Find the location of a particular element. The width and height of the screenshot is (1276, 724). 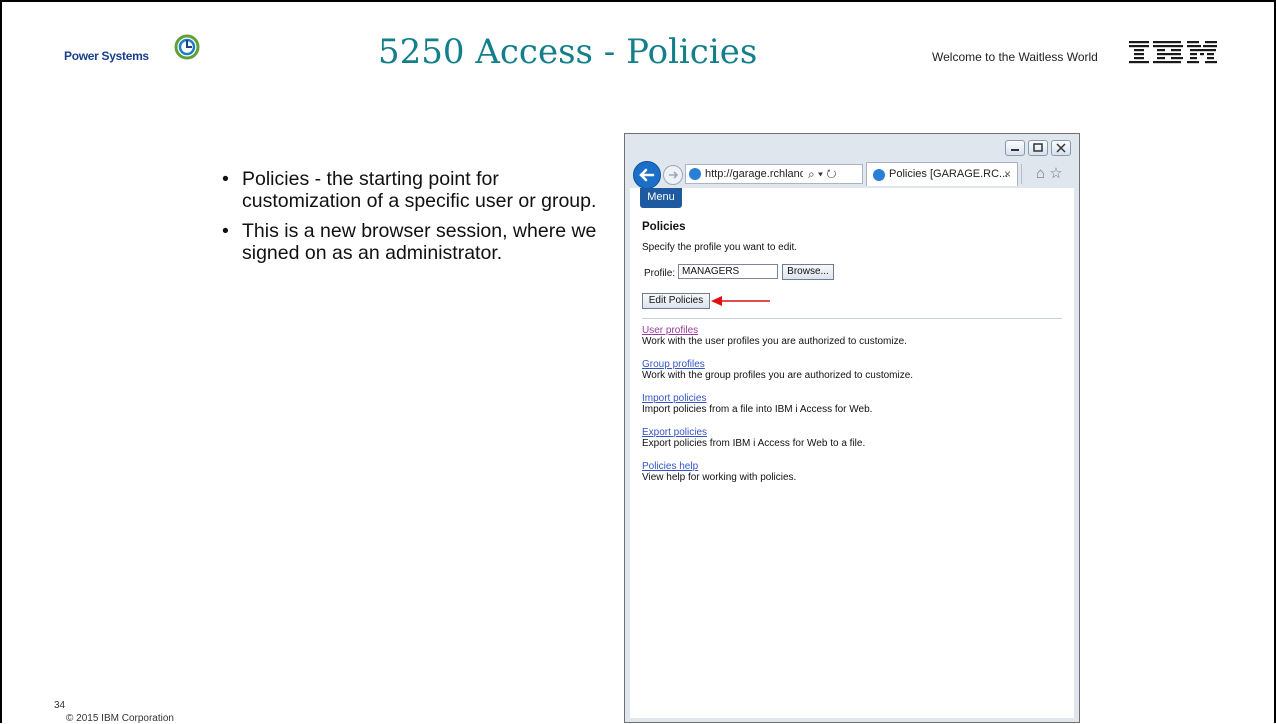

home-favorites-icons: ⌂ ☆ is located at coordinates (1049, 173).